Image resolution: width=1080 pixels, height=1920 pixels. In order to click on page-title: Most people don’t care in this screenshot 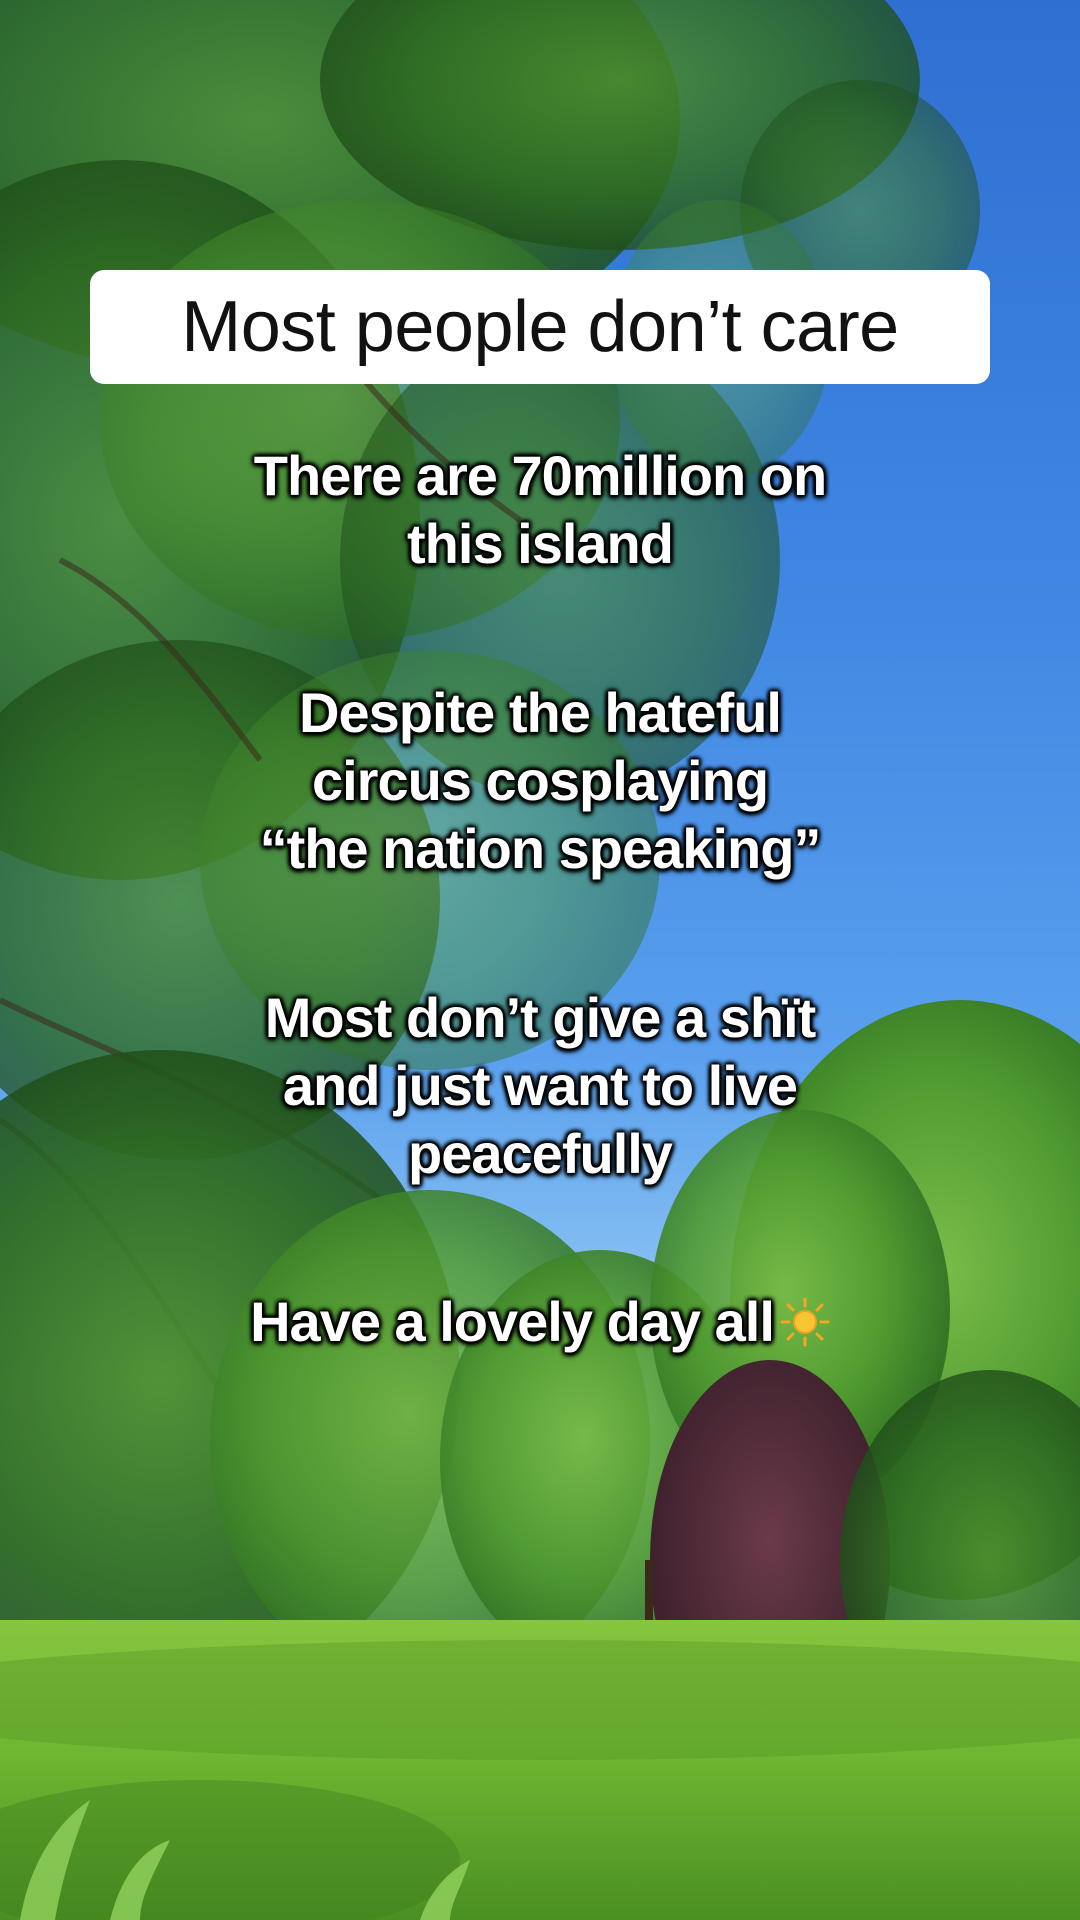, I will do `click(540, 327)`.